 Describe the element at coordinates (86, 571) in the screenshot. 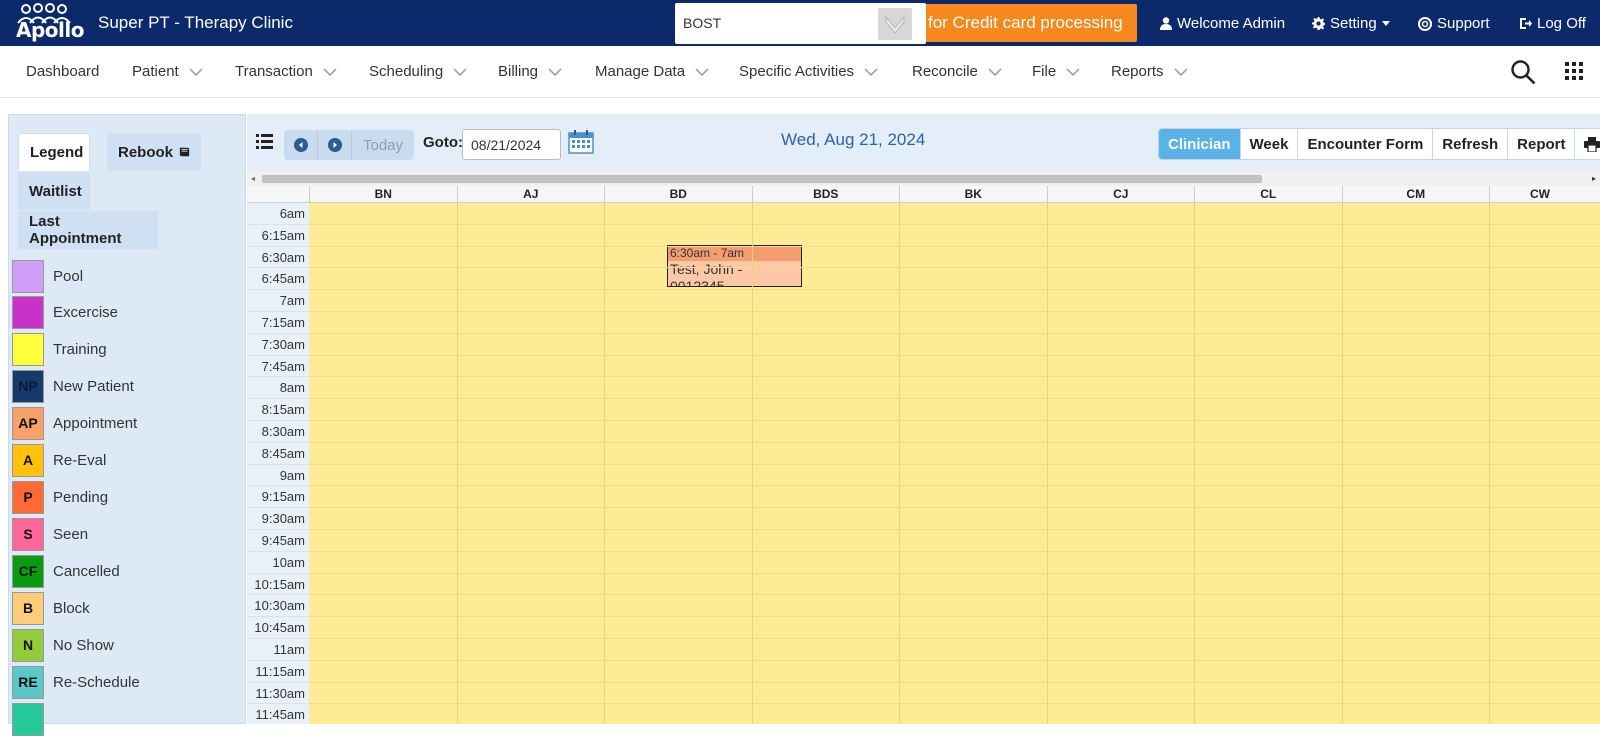

I see `legend-label: Cancelled` at that location.